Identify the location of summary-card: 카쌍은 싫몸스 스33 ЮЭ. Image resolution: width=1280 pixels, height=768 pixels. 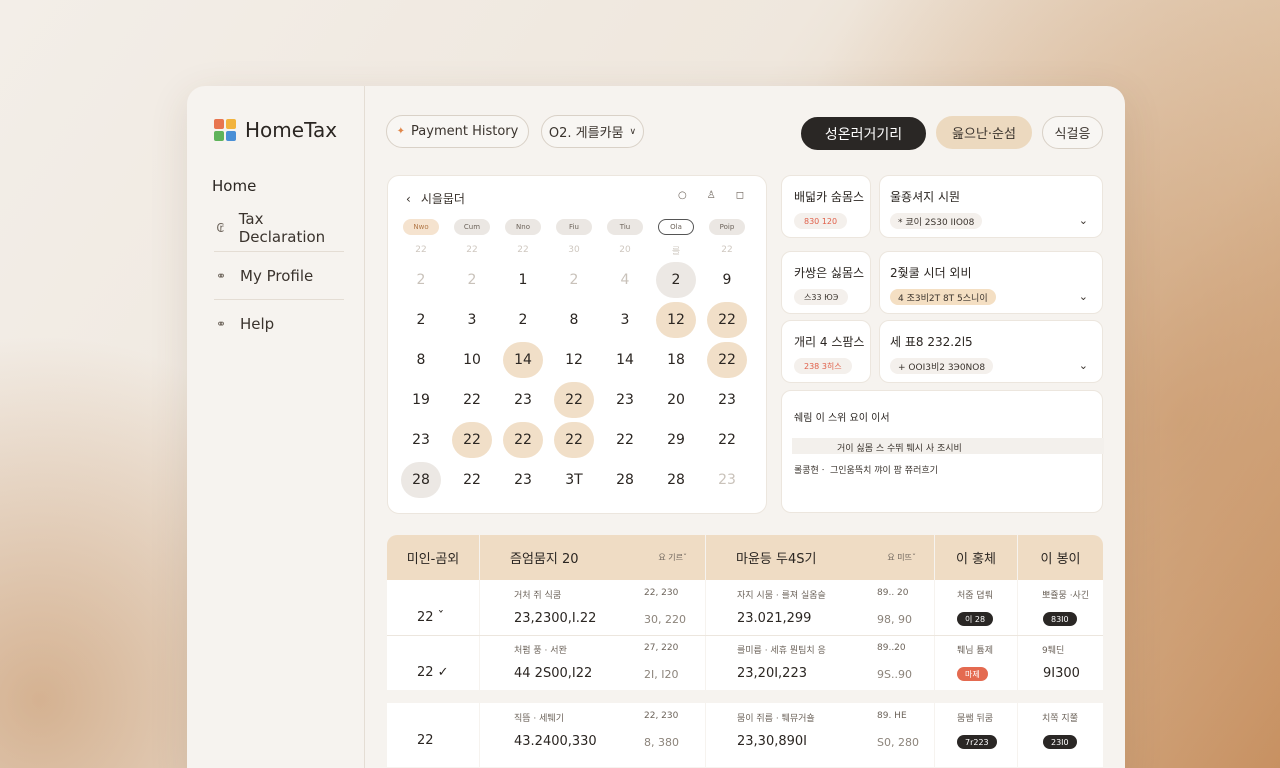
(826, 282).